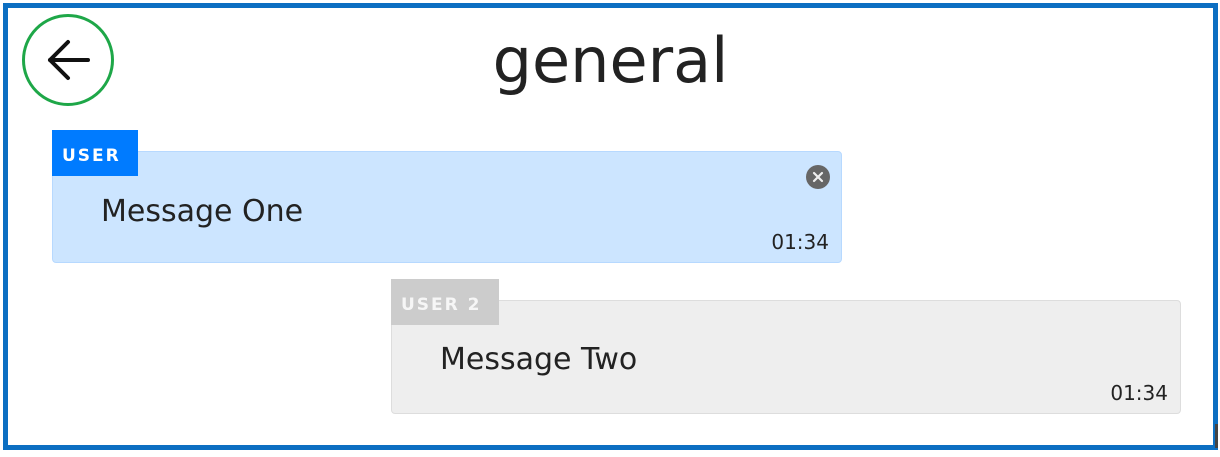 The height and width of the screenshot is (457, 1220). Describe the element at coordinates (202, 211) in the screenshot. I see `message-text: Message One` at that location.